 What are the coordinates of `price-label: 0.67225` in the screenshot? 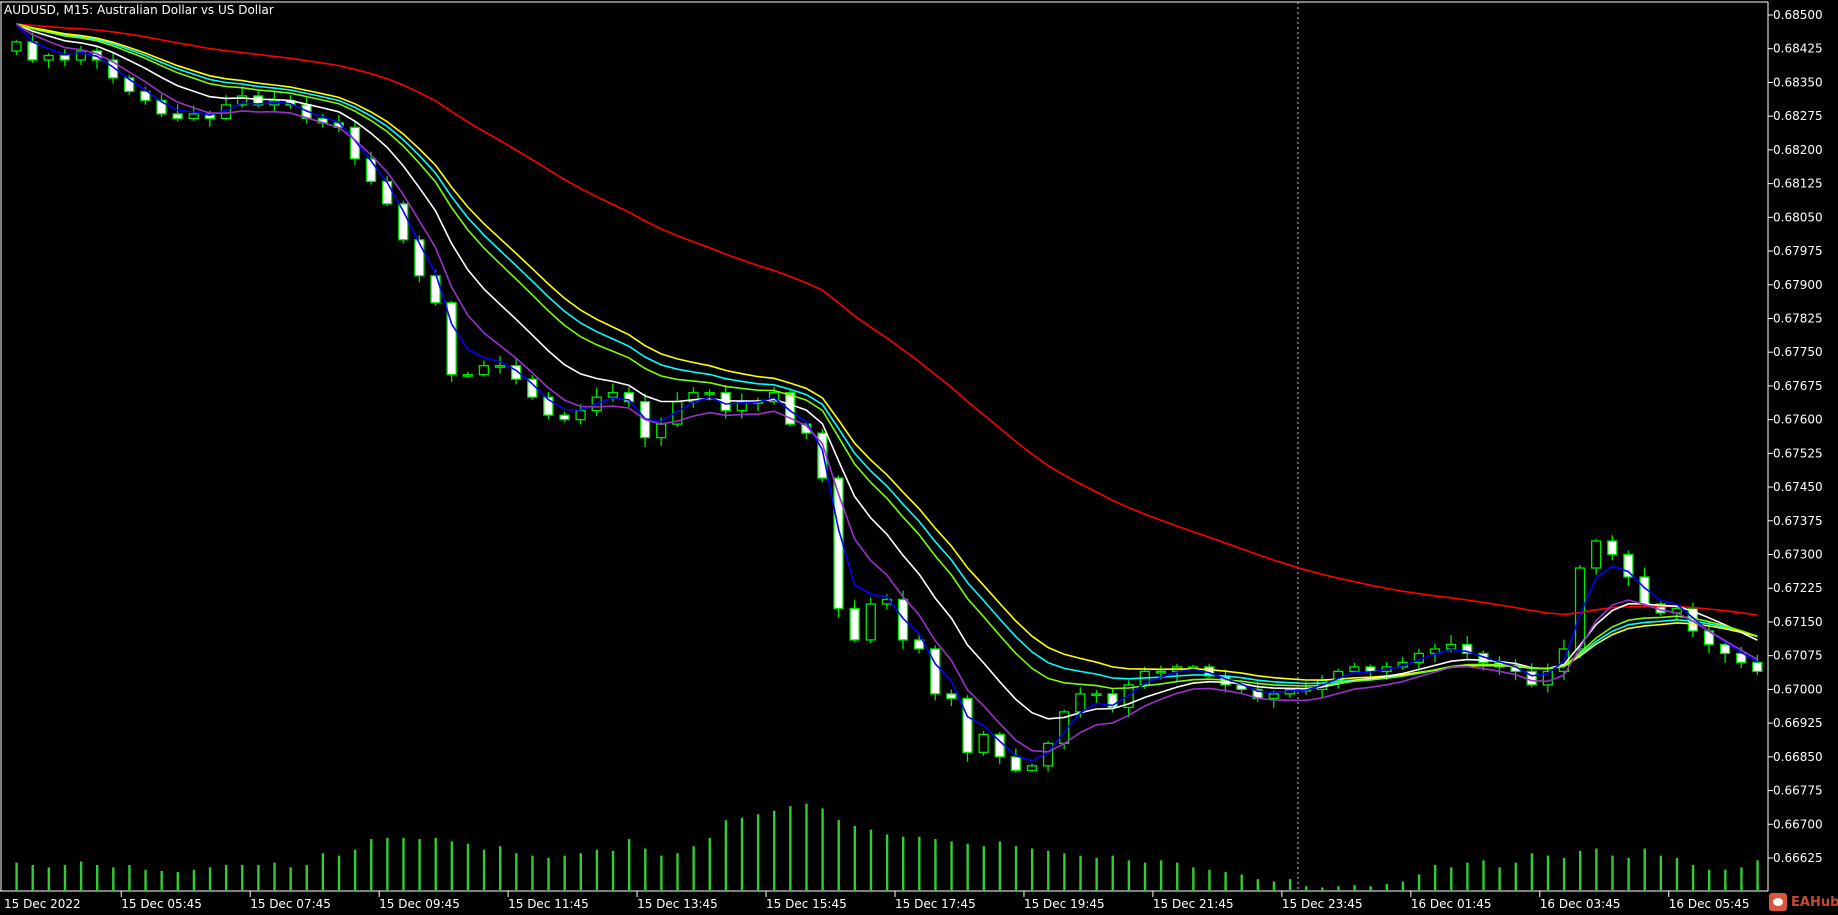 It's located at (1798, 588).